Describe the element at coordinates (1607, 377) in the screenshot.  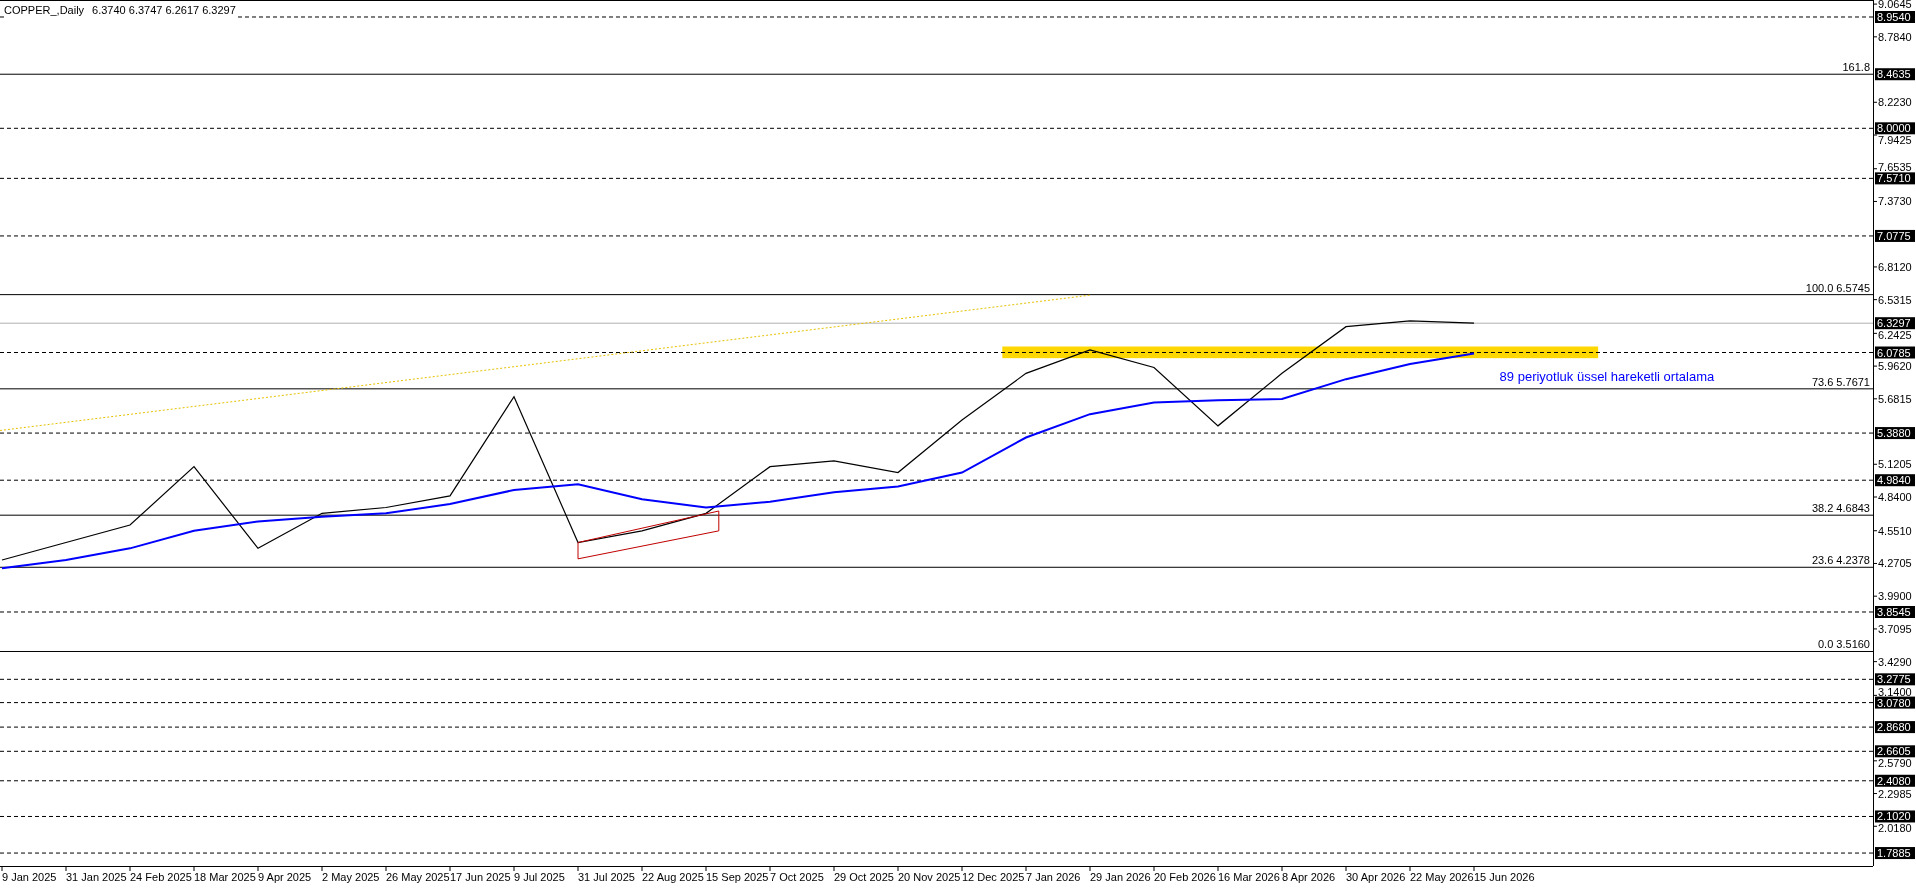
I see `indicator-note: 89 periyotluk üssel hareketli ortalama` at that location.